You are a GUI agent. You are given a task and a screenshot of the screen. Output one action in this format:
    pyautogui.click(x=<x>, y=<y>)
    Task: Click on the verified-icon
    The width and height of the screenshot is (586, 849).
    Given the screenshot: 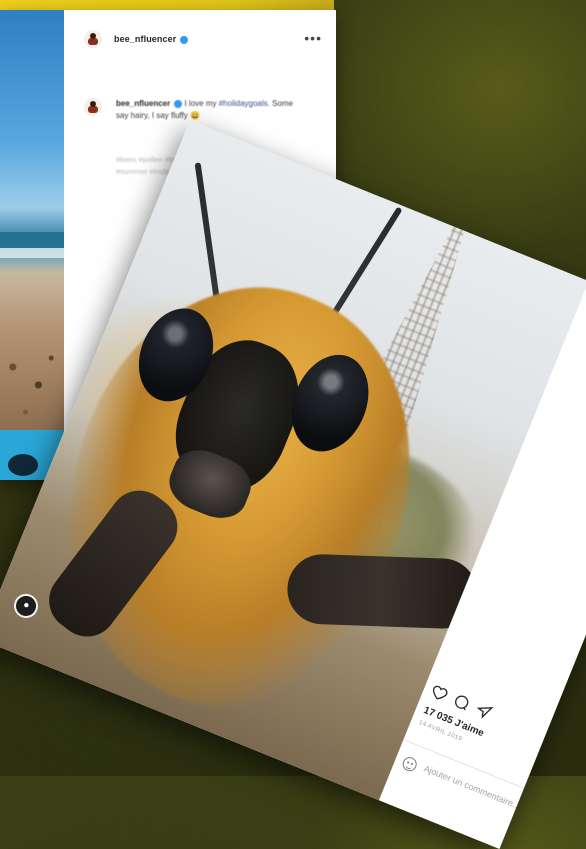 What is the action you would take?
    pyautogui.click(x=184, y=39)
    